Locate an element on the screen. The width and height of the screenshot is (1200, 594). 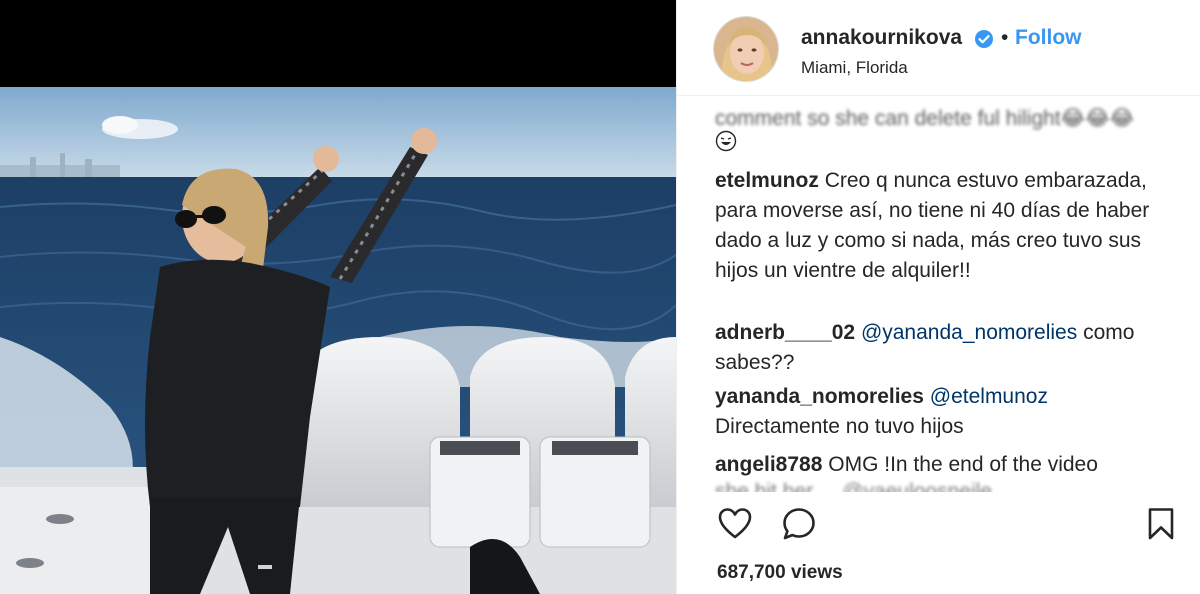
avatar-image is located at coordinates (746, 49).